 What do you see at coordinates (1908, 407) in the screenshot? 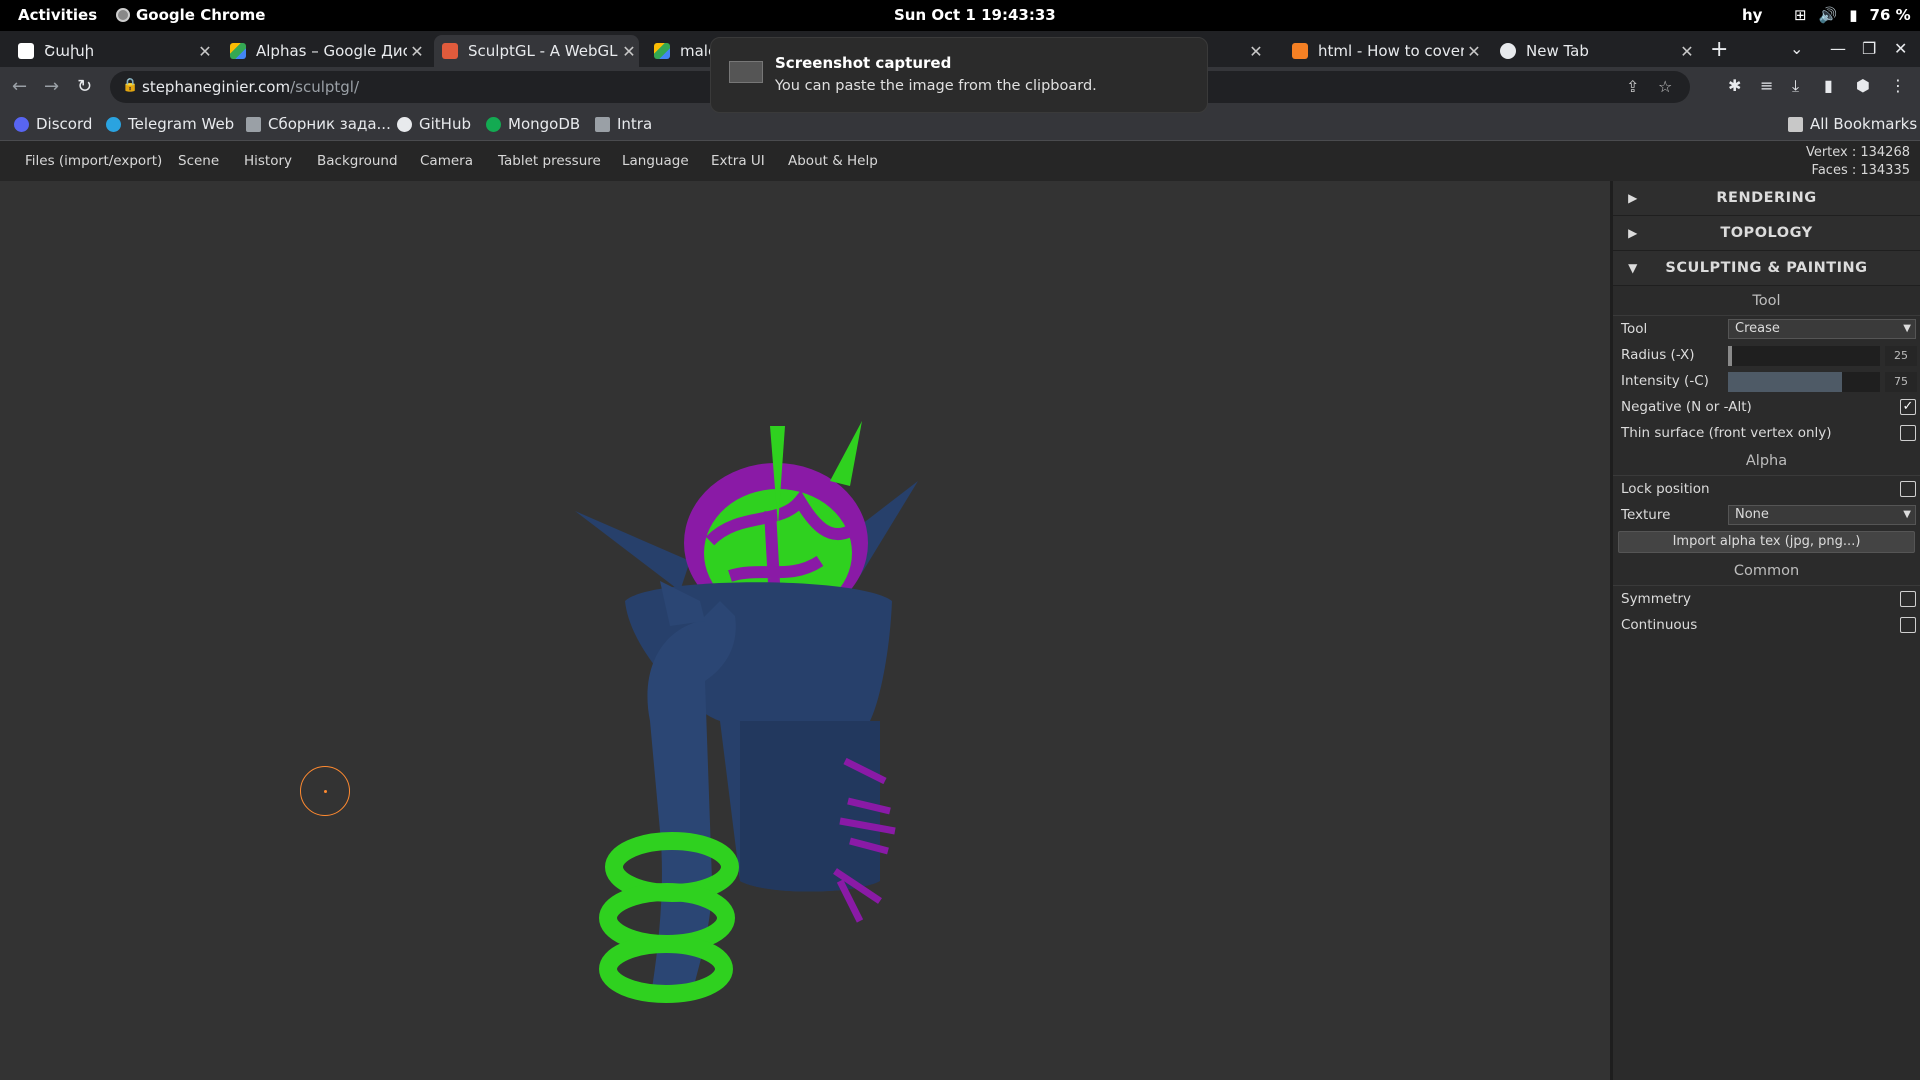
I see `negative-checkbox: ✓` at bounding box center [1908, 407].